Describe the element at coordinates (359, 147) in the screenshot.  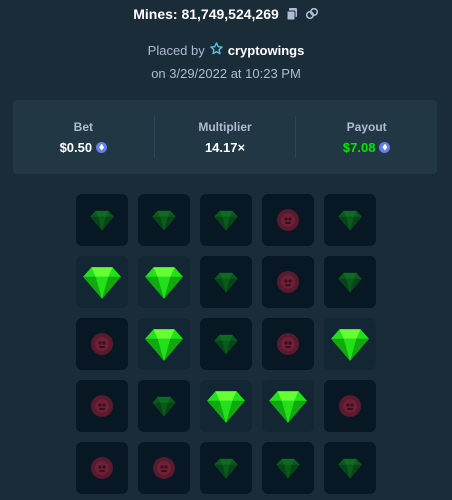
I see `payout-amount: $7.08` at that location.